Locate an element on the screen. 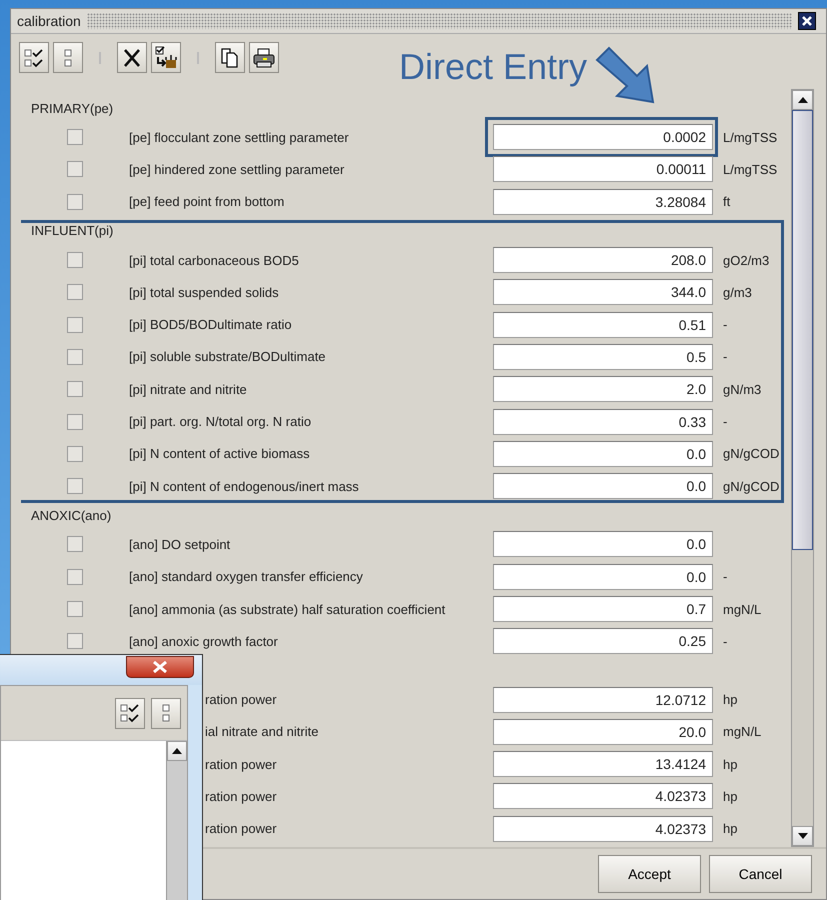 The width and height of the screenshot is (827, 900). down-arrow-icon is located at coordinates (803, 836).